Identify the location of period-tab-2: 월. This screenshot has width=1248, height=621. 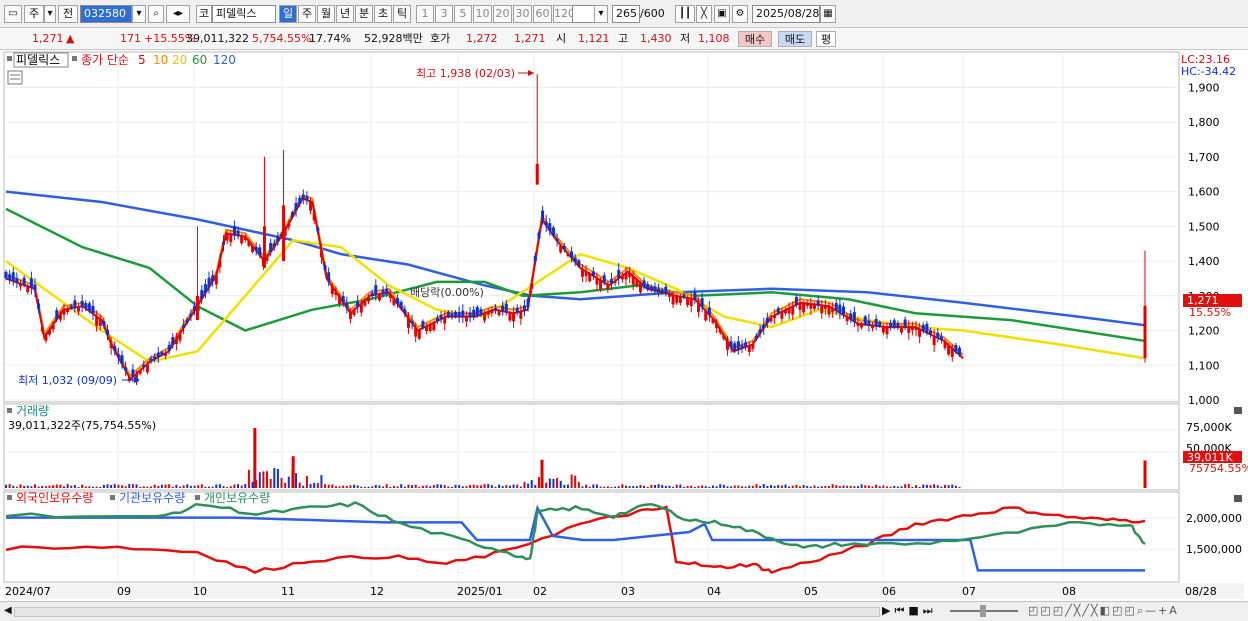
(326, 14).